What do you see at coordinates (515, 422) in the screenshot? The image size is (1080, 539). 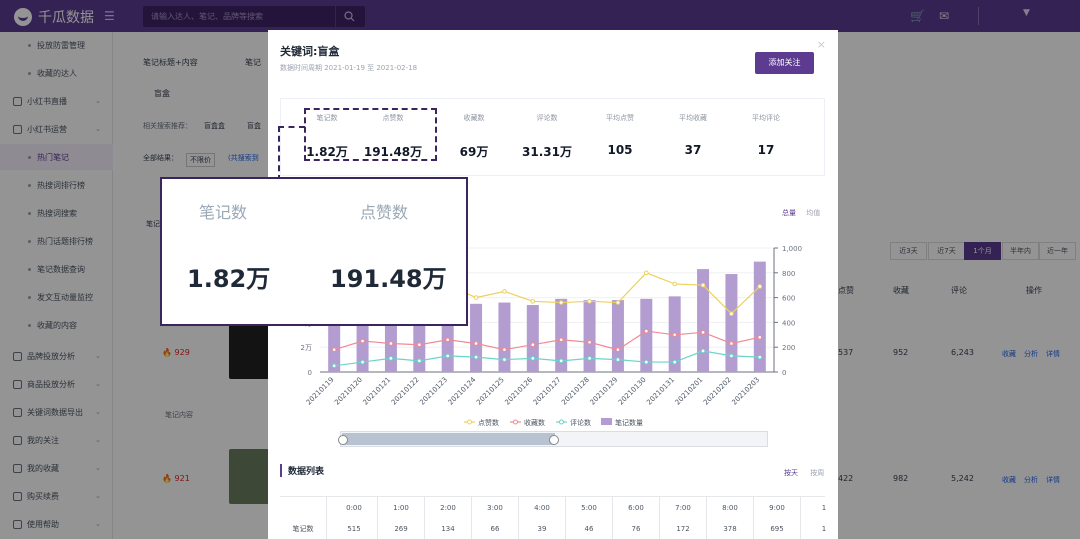 I see `legend-dot` at bounding box center [515, 422].